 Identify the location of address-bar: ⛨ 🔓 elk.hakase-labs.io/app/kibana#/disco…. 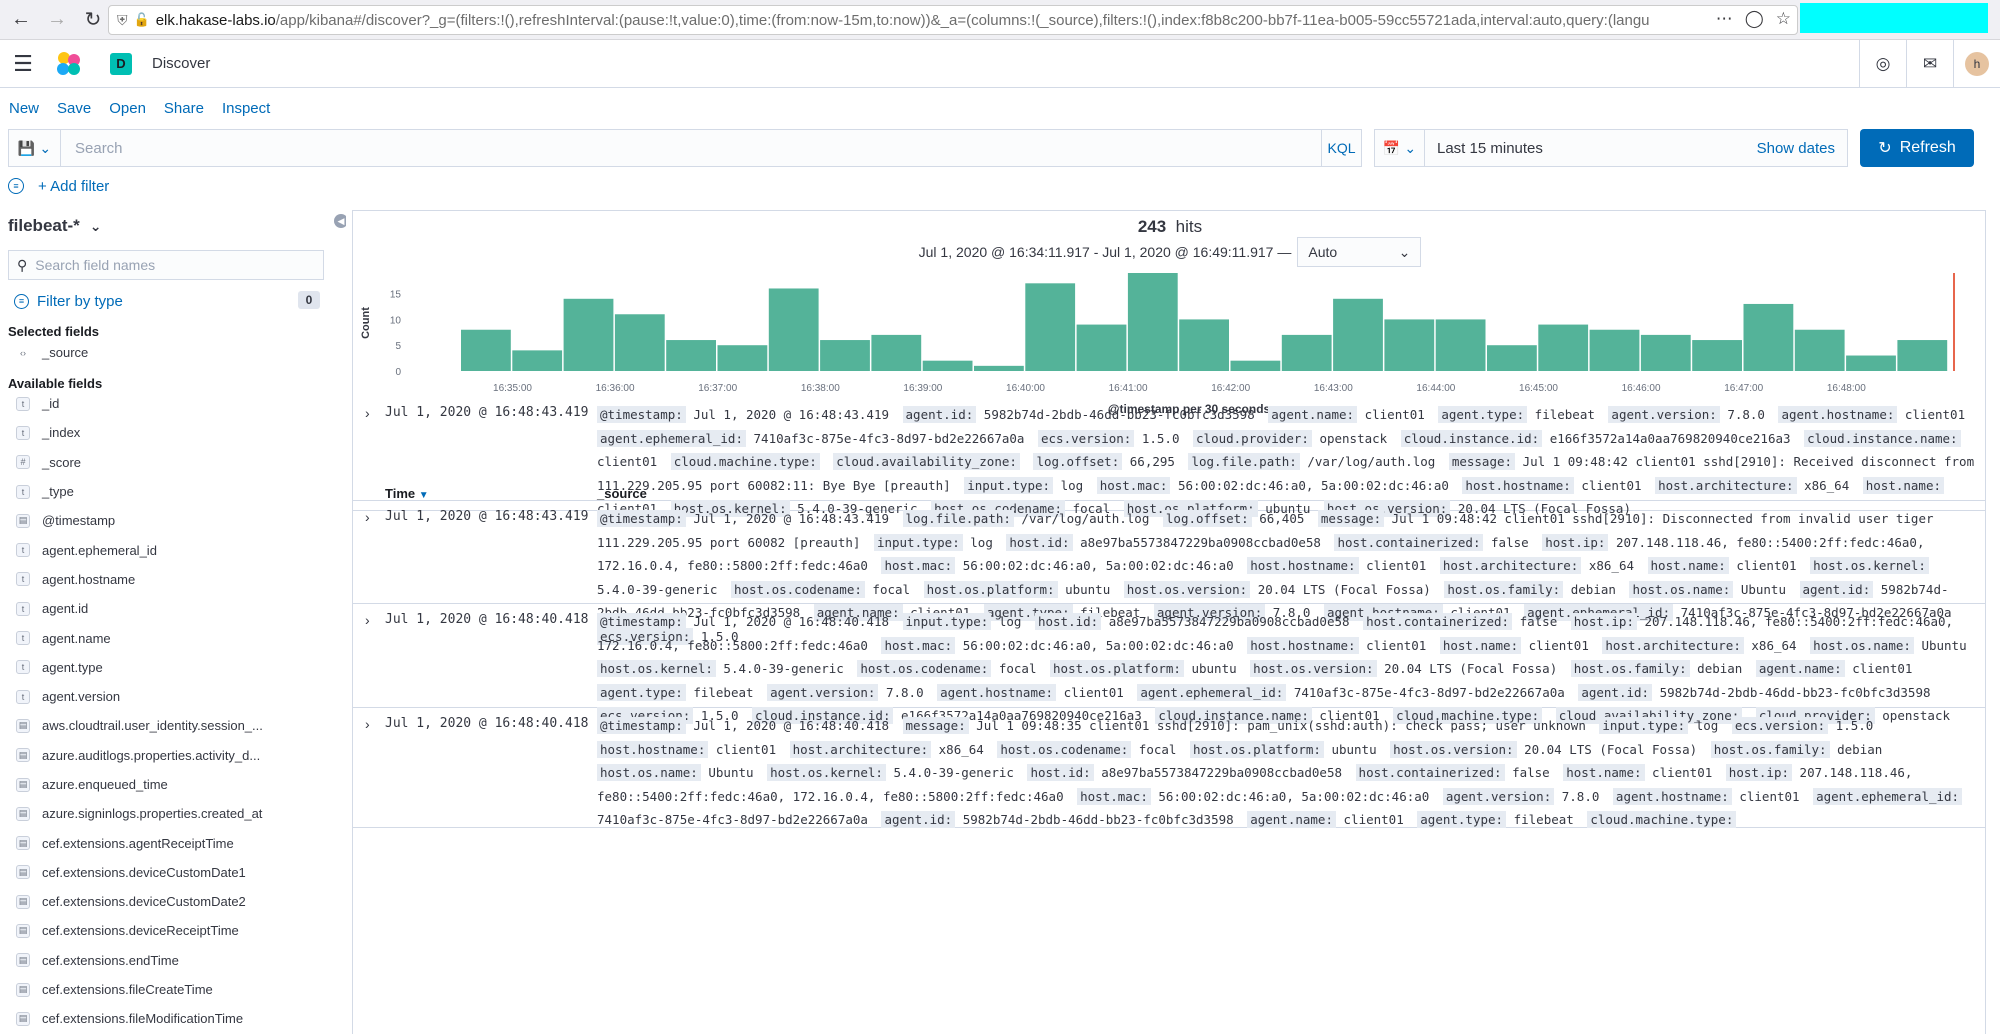
(953, 20).